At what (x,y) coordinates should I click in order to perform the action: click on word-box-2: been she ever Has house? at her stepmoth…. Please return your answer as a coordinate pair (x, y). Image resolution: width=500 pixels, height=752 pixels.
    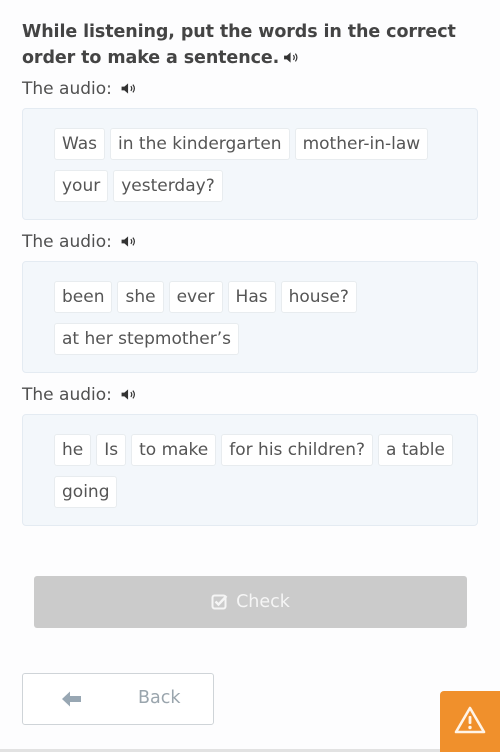
    Looking at the image, I should click on (250, 317).